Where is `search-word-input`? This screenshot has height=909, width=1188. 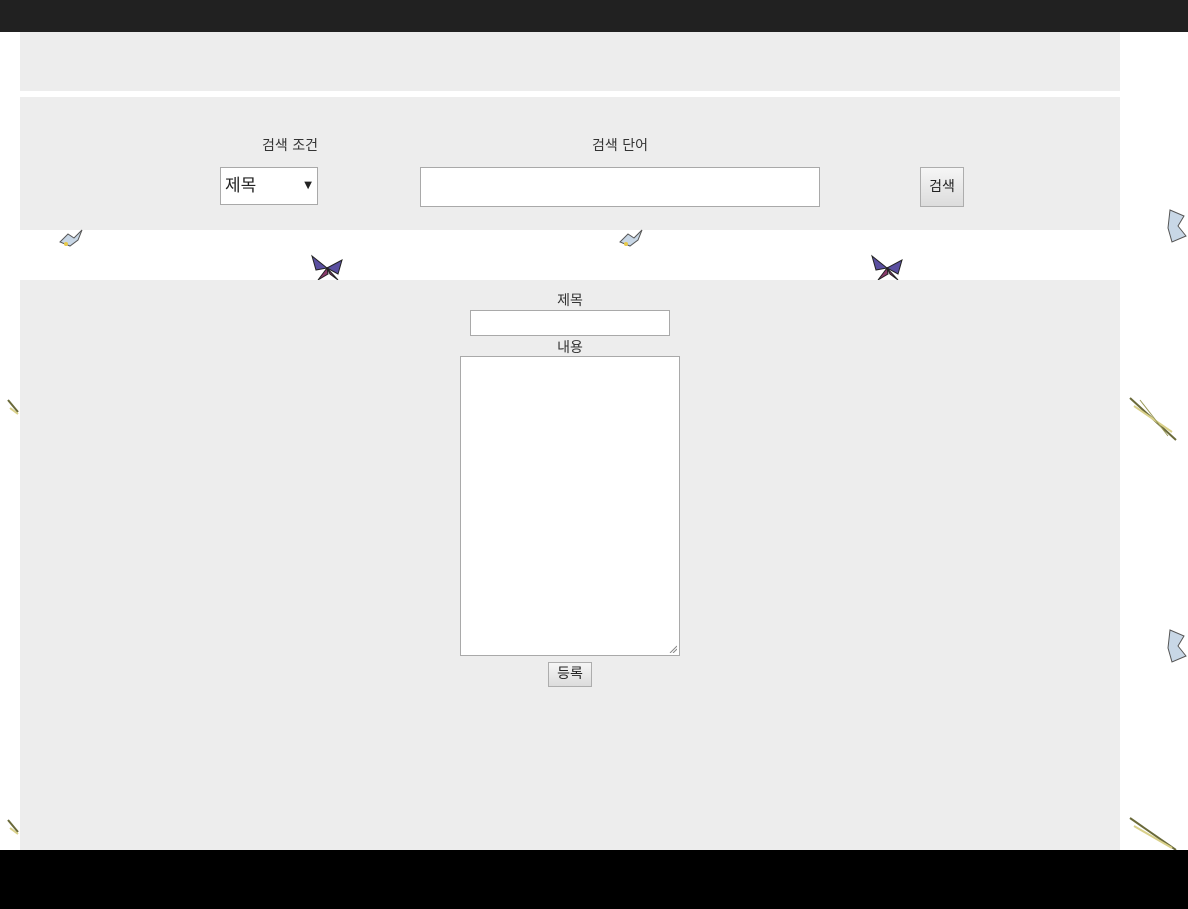 search-word-input is located at coordinates (620, 187).